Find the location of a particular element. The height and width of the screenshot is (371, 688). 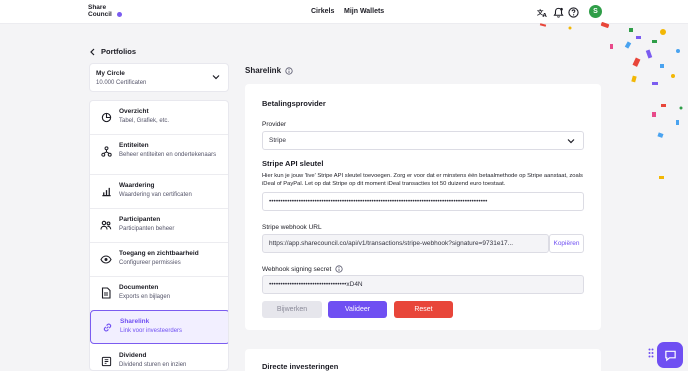

provider-label: Provider is located at coordinates (274, 124).